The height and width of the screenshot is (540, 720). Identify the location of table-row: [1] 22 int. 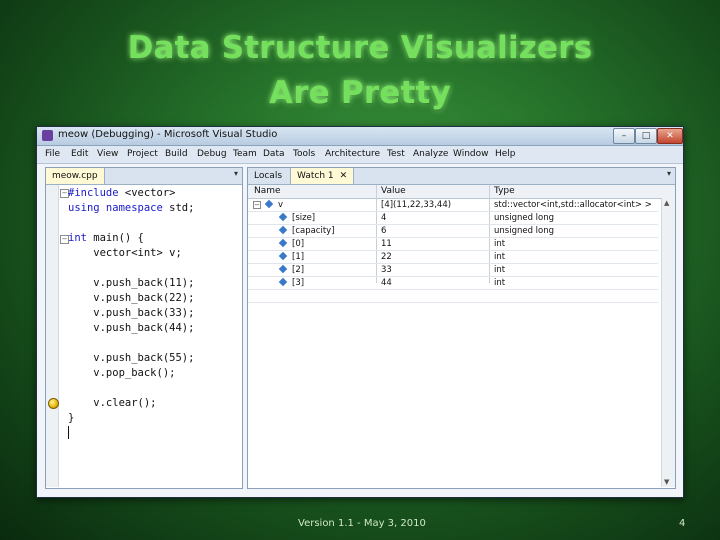
(453, 257).